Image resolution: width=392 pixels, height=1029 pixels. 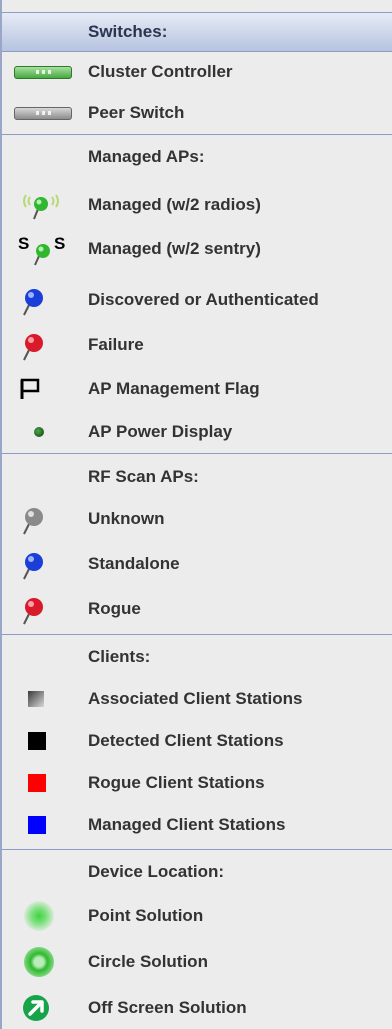 I want to click on legend-item-label: Peer Switch, so click(x=136, y=112).